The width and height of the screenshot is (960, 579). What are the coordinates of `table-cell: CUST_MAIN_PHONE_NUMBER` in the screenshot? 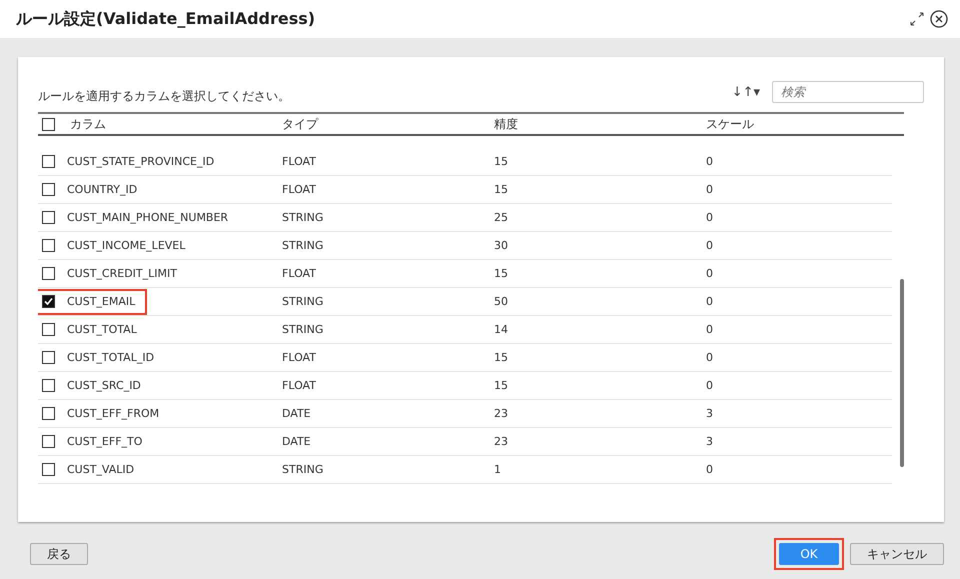 It's located at (147, 217).